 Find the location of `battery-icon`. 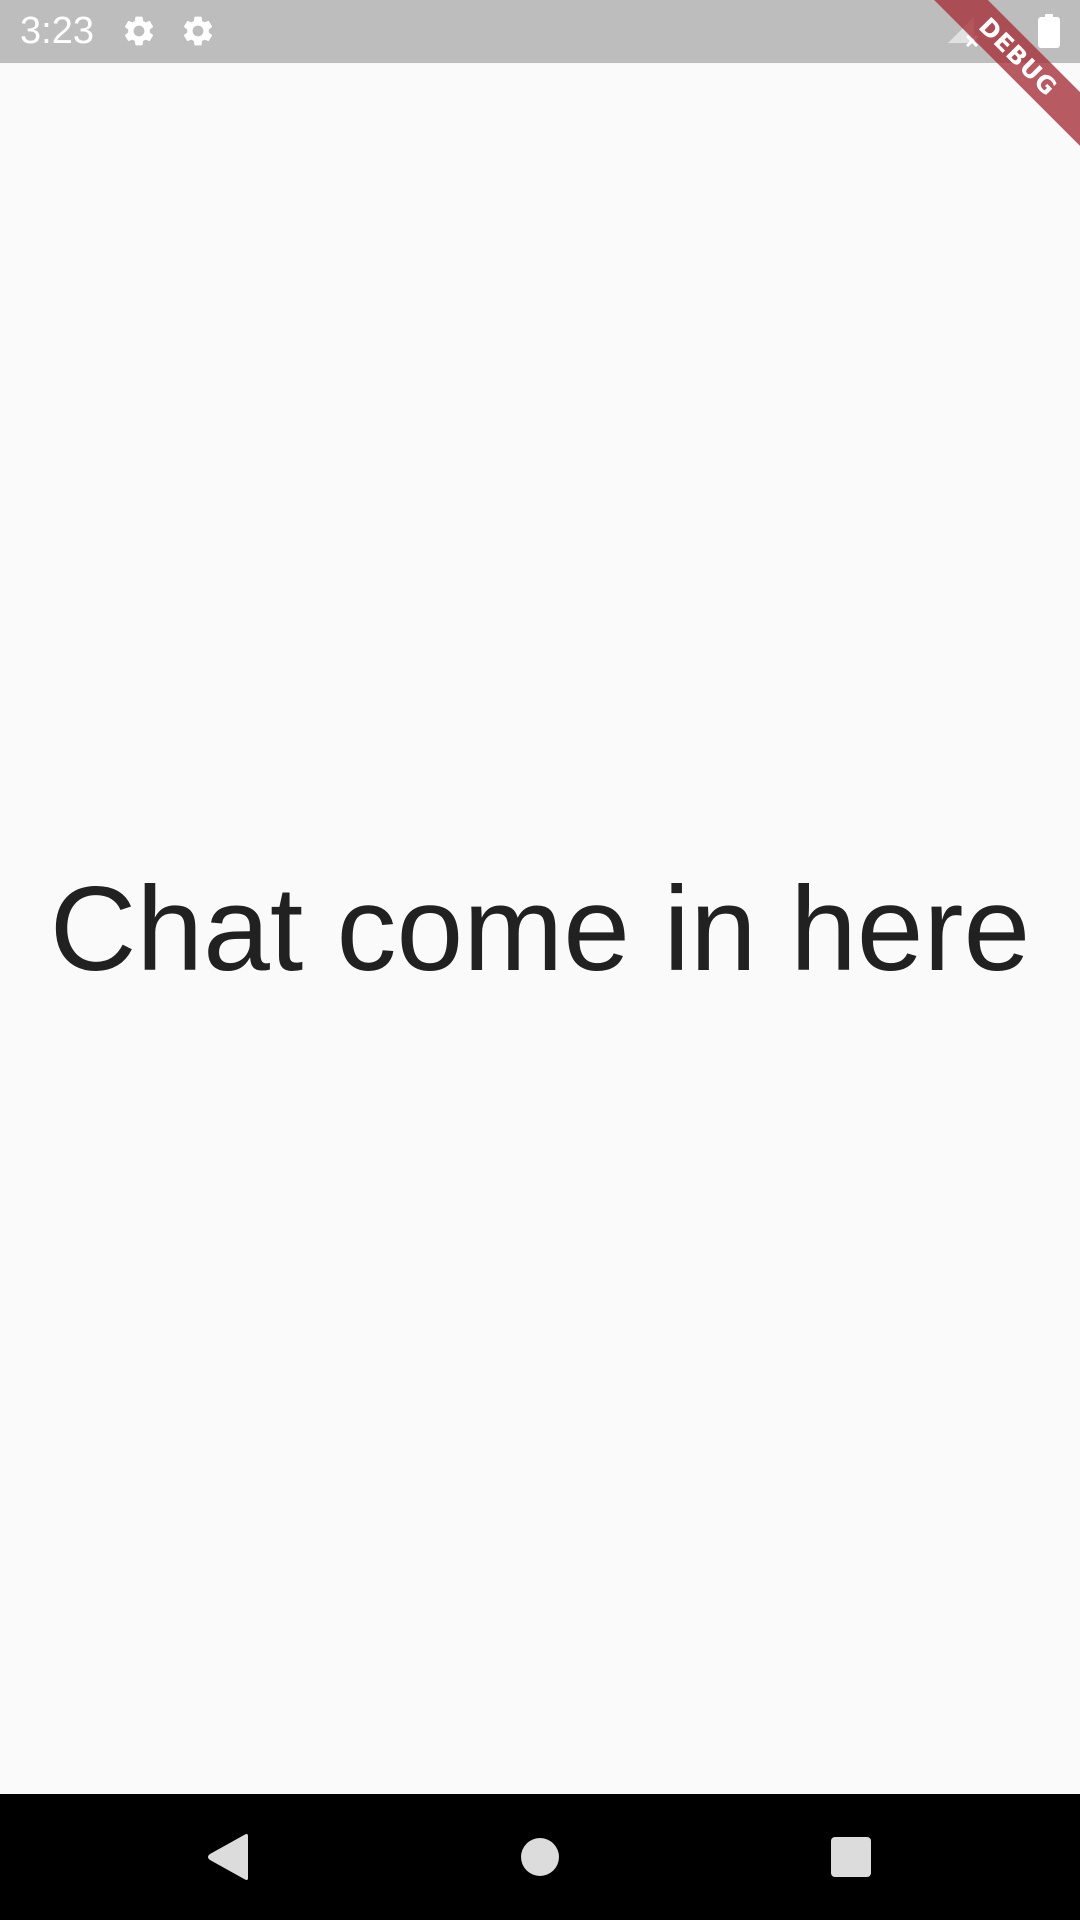

battery-icon is located at coordinates (1049, 31).